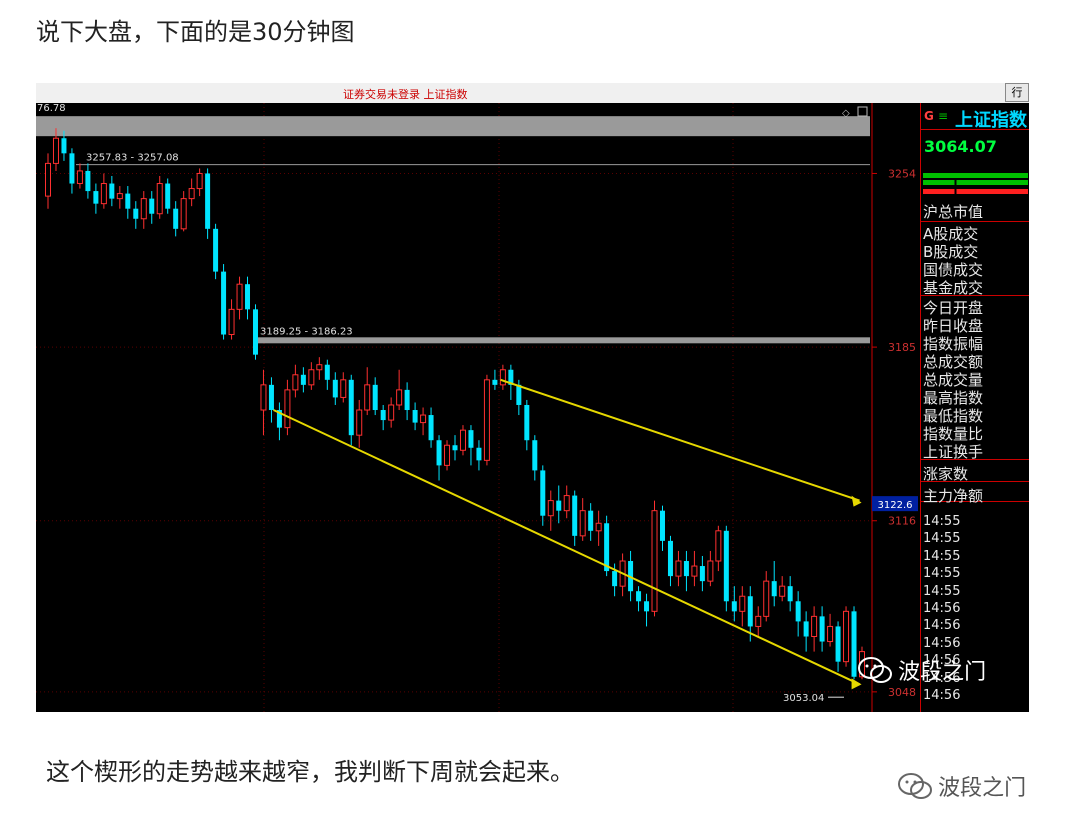 This screenshot has width=1080, height=831. Describe the element at coordinates (953, 308) in the screenshot. I see `quote-label: 今日开盘` at that location.